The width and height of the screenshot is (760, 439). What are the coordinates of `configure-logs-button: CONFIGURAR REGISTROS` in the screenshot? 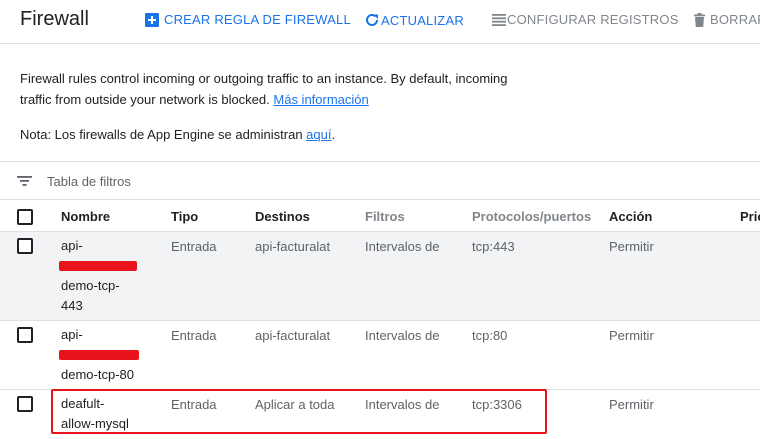 It's located at (585, 19).